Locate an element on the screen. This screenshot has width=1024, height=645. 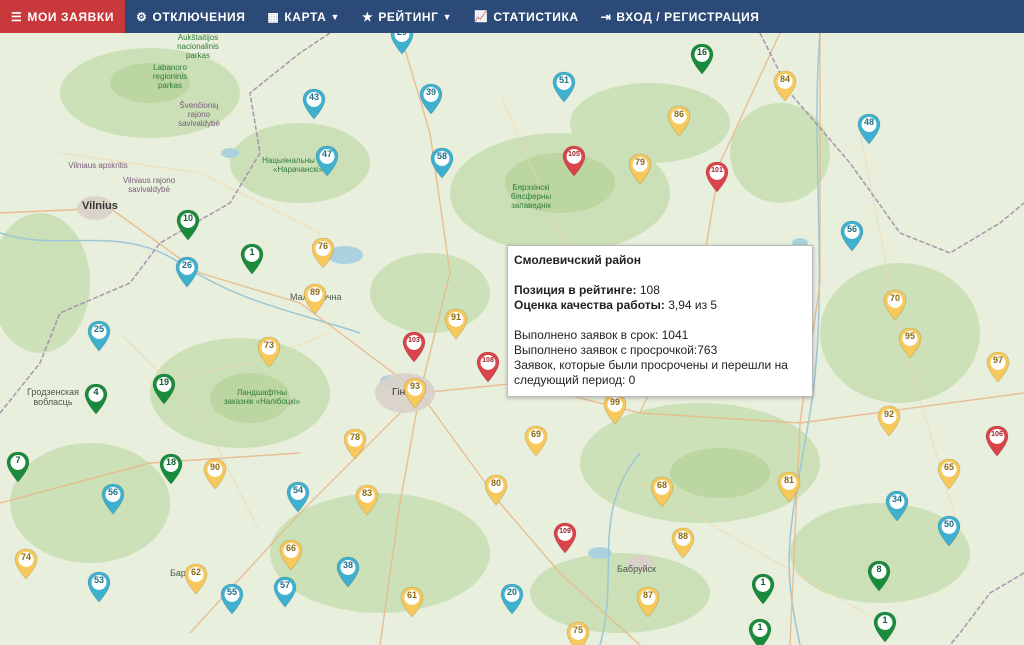
marker-number: 76 is located at coordinates (322, 246).